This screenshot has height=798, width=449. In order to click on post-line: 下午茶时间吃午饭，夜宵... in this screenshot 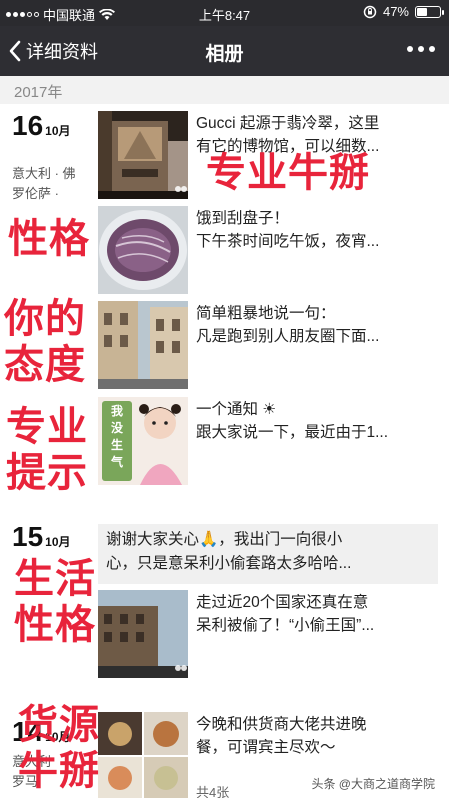, I will do `click(288, 241)`.